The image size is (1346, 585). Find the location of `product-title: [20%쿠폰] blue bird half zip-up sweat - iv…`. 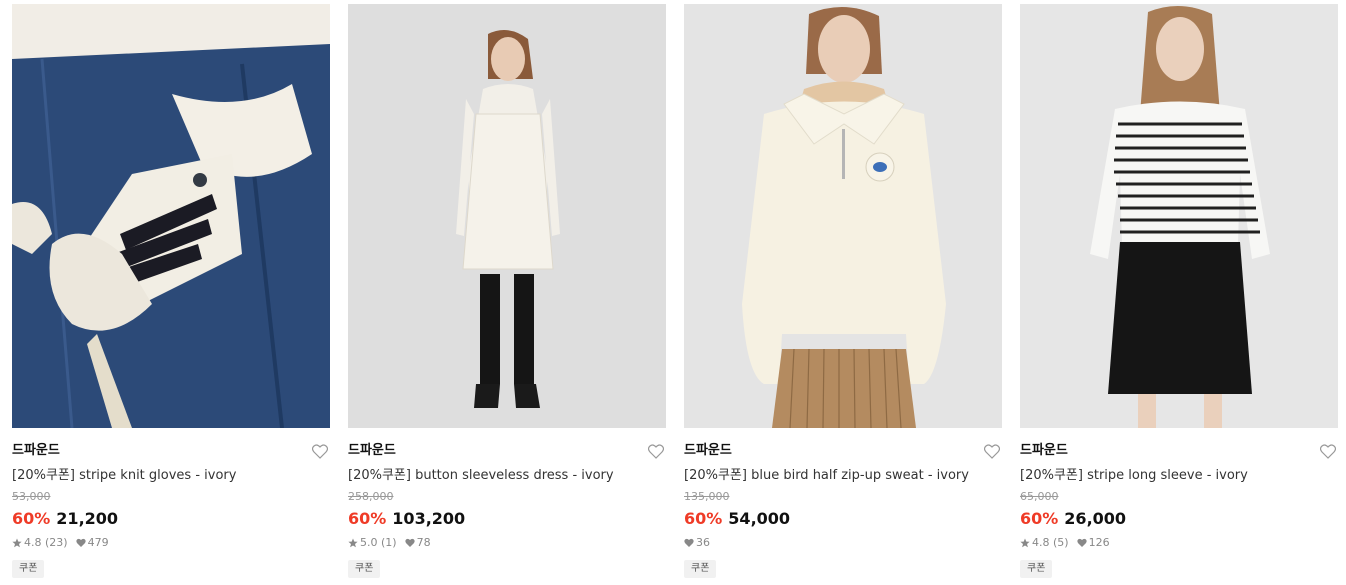

product-title: [20%쿠폰] blue bird half zip-up sweat - iv… is located at coordinates (843, 476).